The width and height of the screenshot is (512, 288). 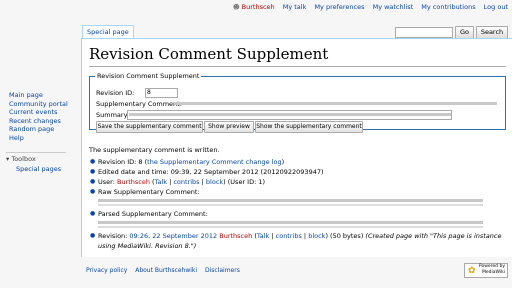 I want to click on my-talk-link: My talk, so click(x=295, y=7).